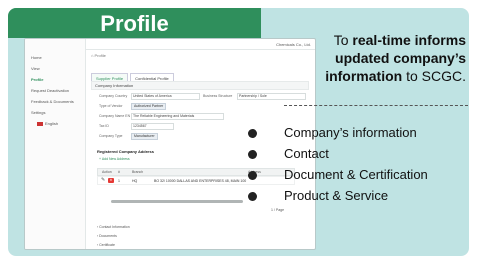 The height and width of the screenshot is (260, 477). I want to click on field-input: The Reliable Engineering and Materials, so click(177, 116).